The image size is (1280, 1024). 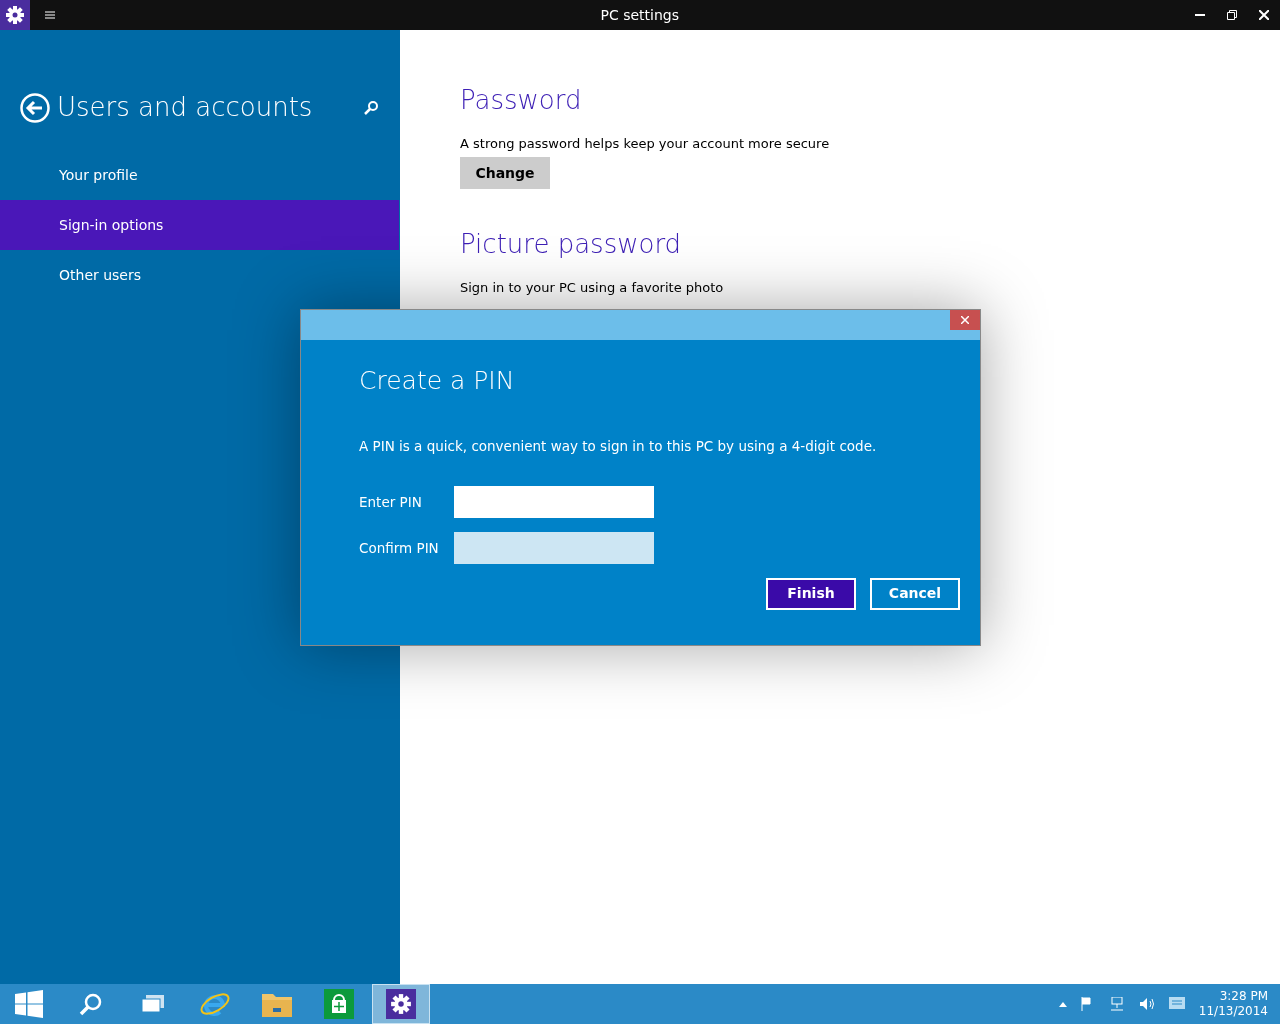 What do you see at coordinates (1062, 1004) in the screenshot?
I see `chevron-up-icon` at bounding box center [1062, 1004].